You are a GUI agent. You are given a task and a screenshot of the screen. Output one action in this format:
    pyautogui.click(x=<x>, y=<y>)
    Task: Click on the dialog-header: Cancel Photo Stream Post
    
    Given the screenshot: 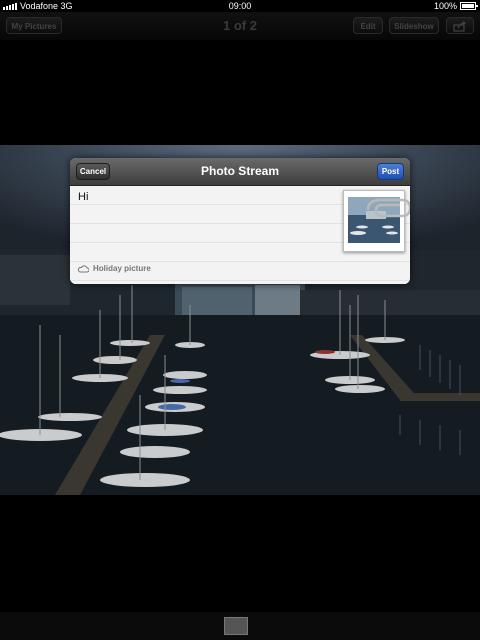 What is the action you would take?
    pyautogui.click(x=240, y=172)
    